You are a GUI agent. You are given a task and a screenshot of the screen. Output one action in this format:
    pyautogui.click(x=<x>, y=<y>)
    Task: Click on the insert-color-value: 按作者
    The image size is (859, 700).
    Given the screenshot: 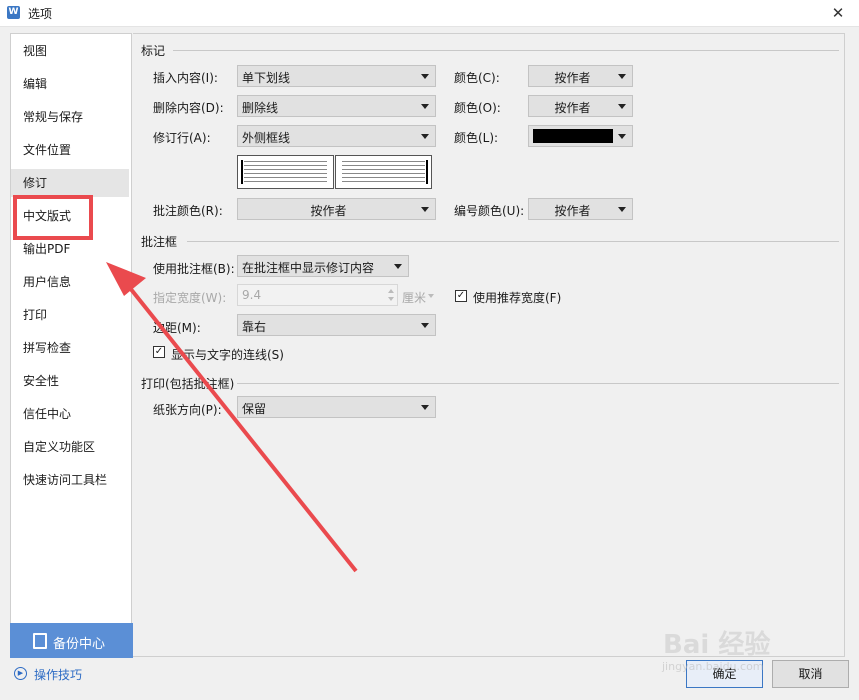 What is the action you would take?
    pyautogui.click(x=572, y=78)
    